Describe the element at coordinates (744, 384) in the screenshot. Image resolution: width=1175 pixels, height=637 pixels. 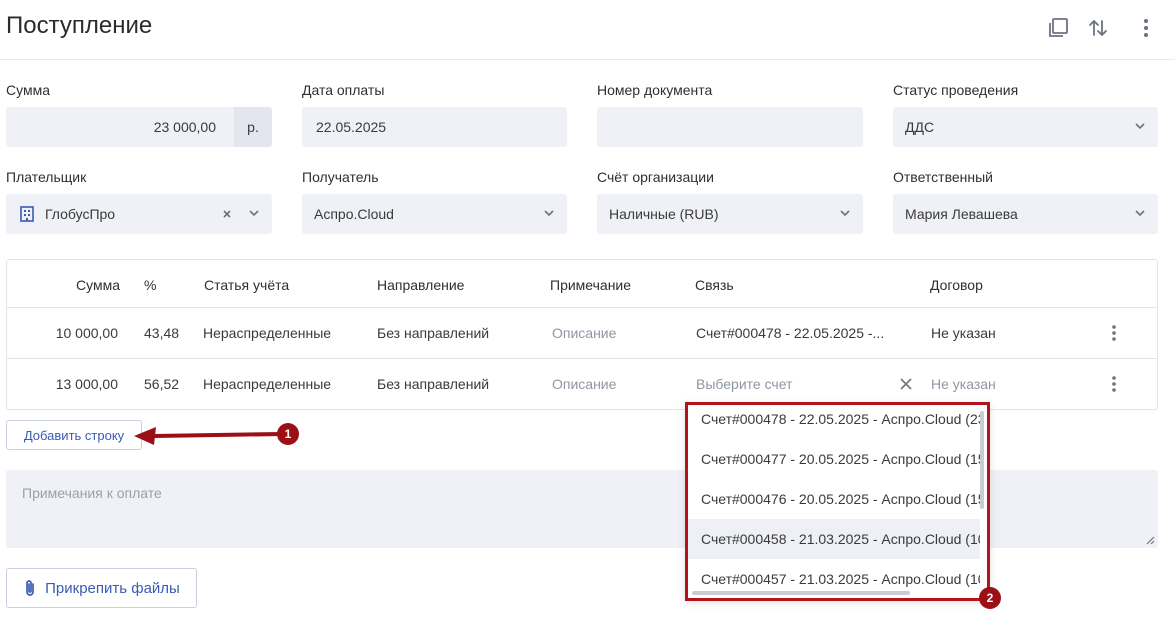
I see `invoice-select-input: Выберите счет` at that location.